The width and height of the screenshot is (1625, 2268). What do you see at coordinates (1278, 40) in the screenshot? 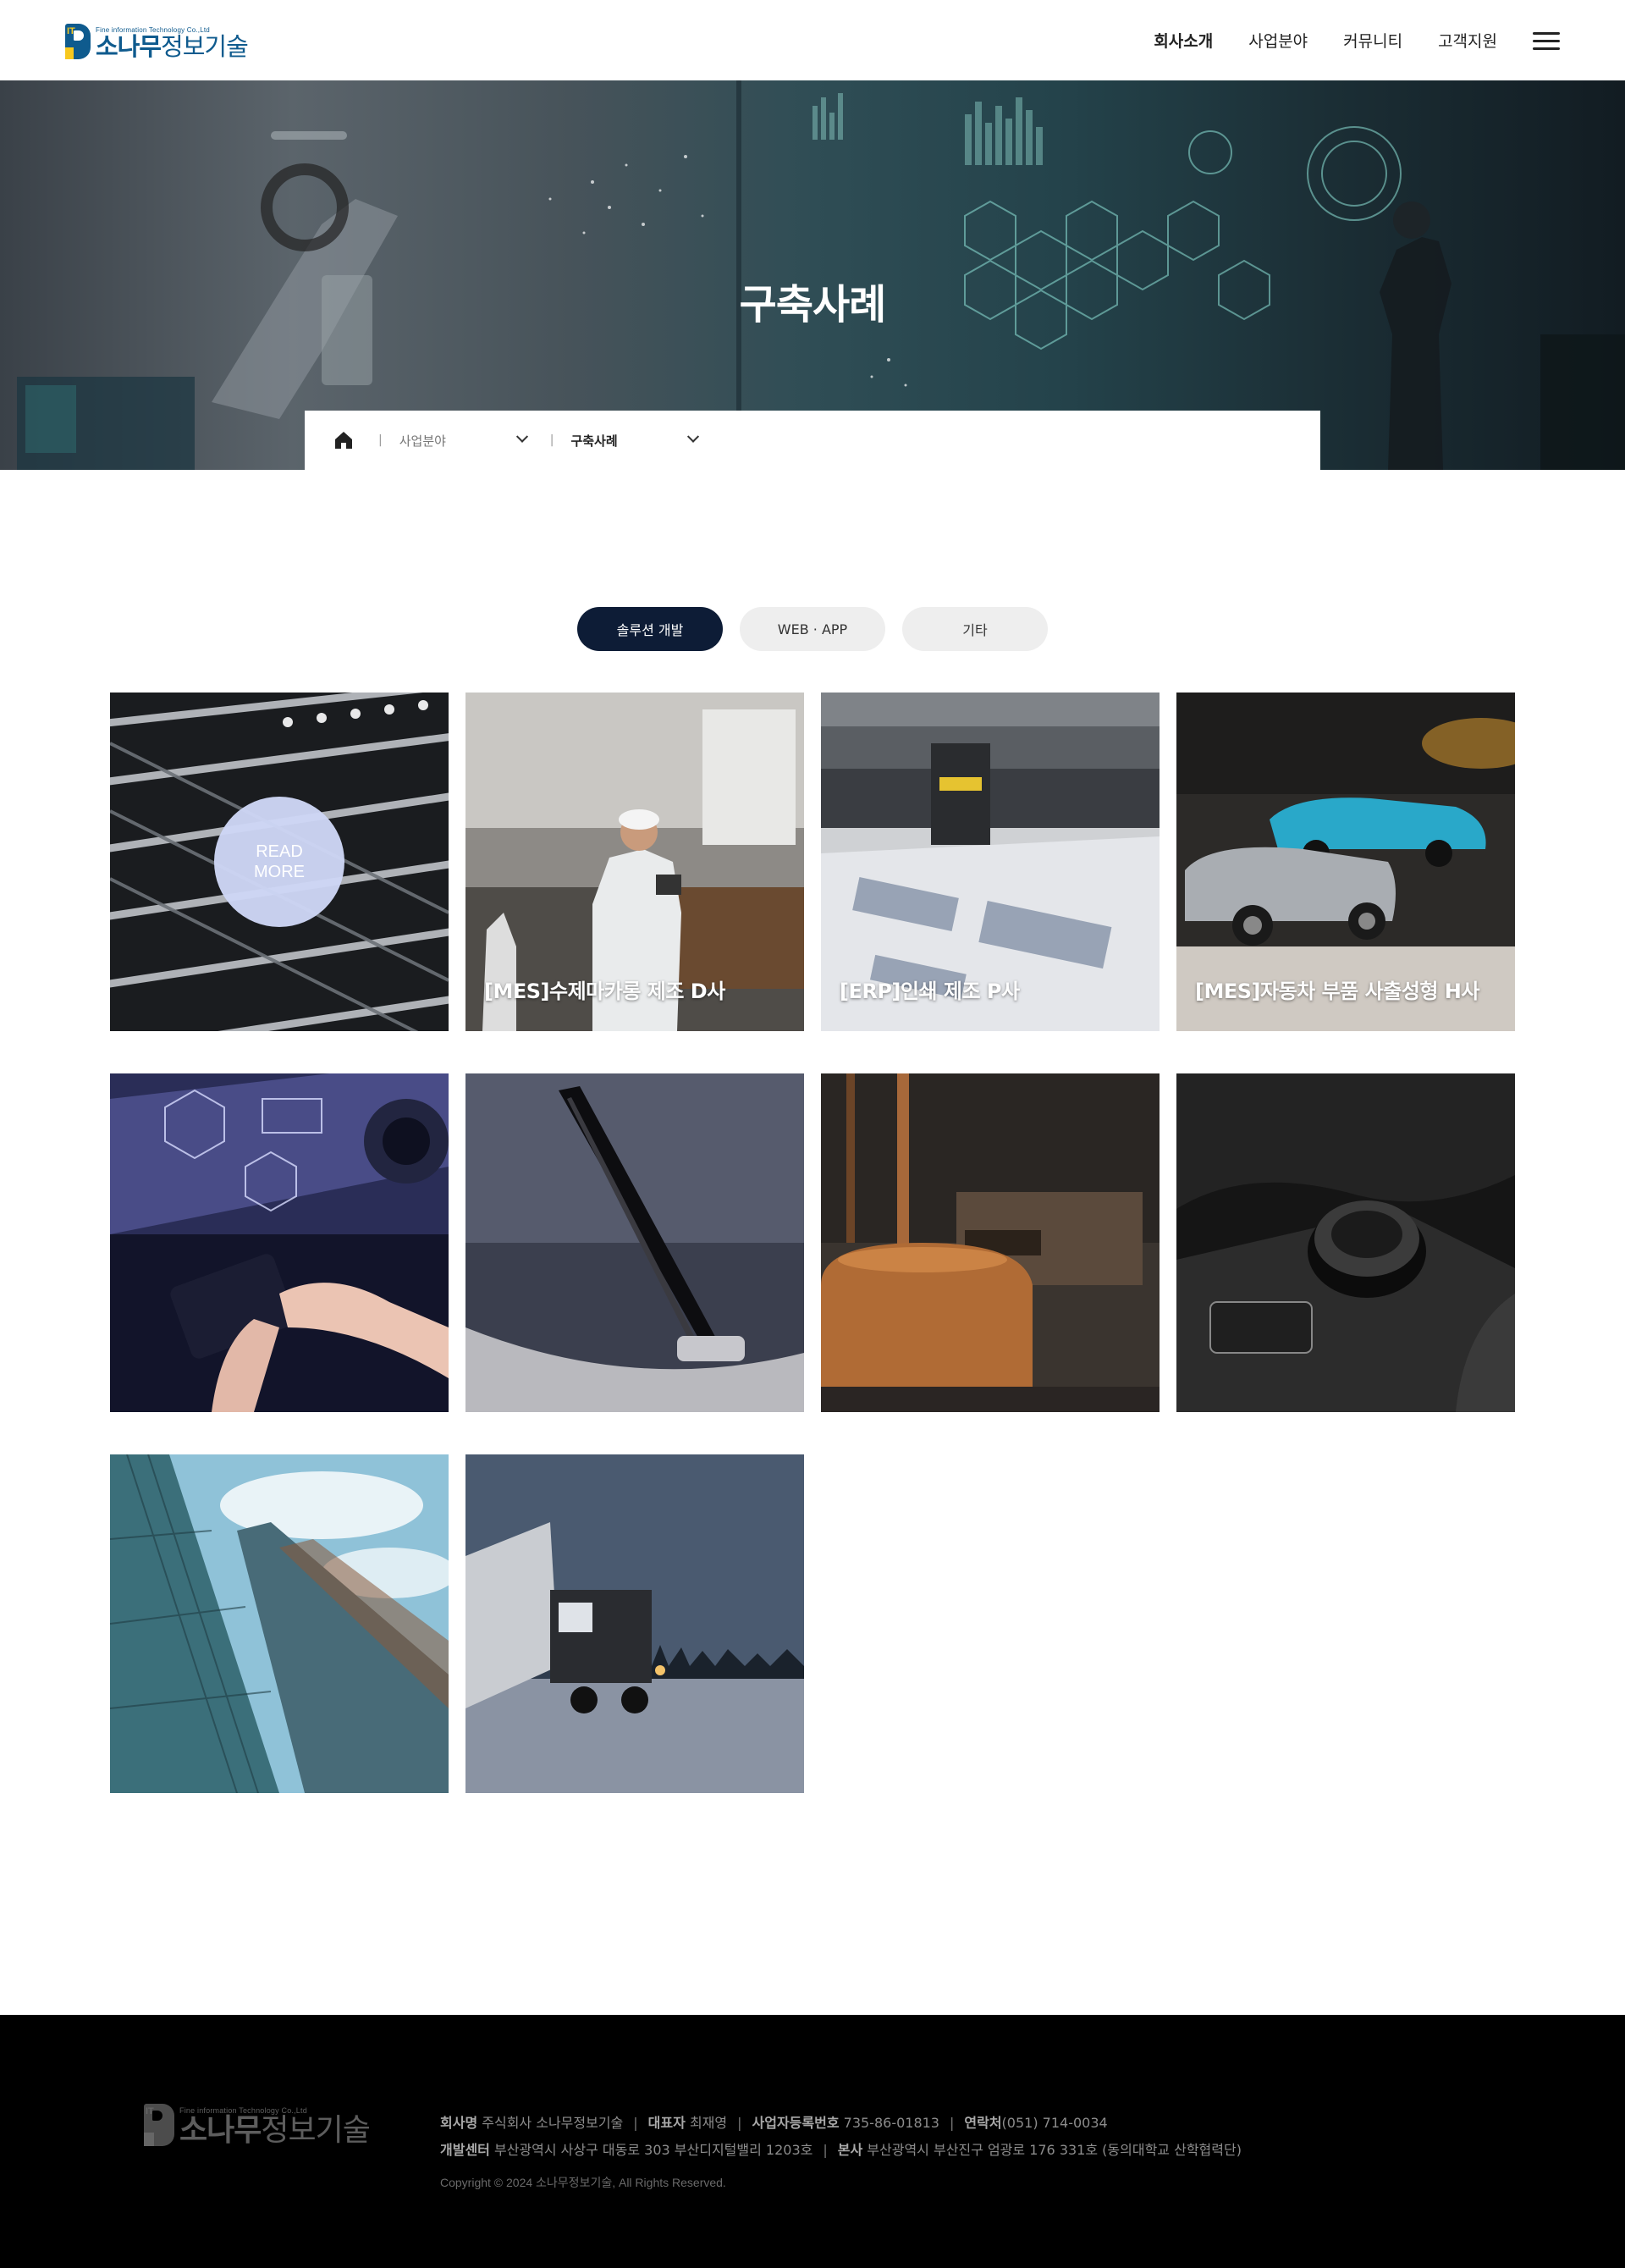
I see `nav-item-business: 사업분야` at bounding box center [1278, 40].